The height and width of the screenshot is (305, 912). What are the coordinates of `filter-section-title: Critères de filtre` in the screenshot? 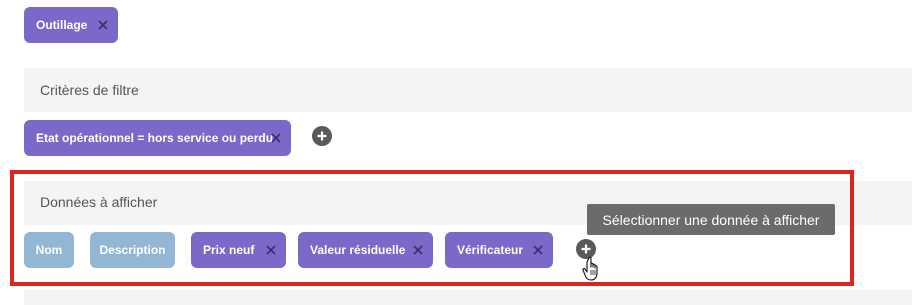 It's located at (89, 90).